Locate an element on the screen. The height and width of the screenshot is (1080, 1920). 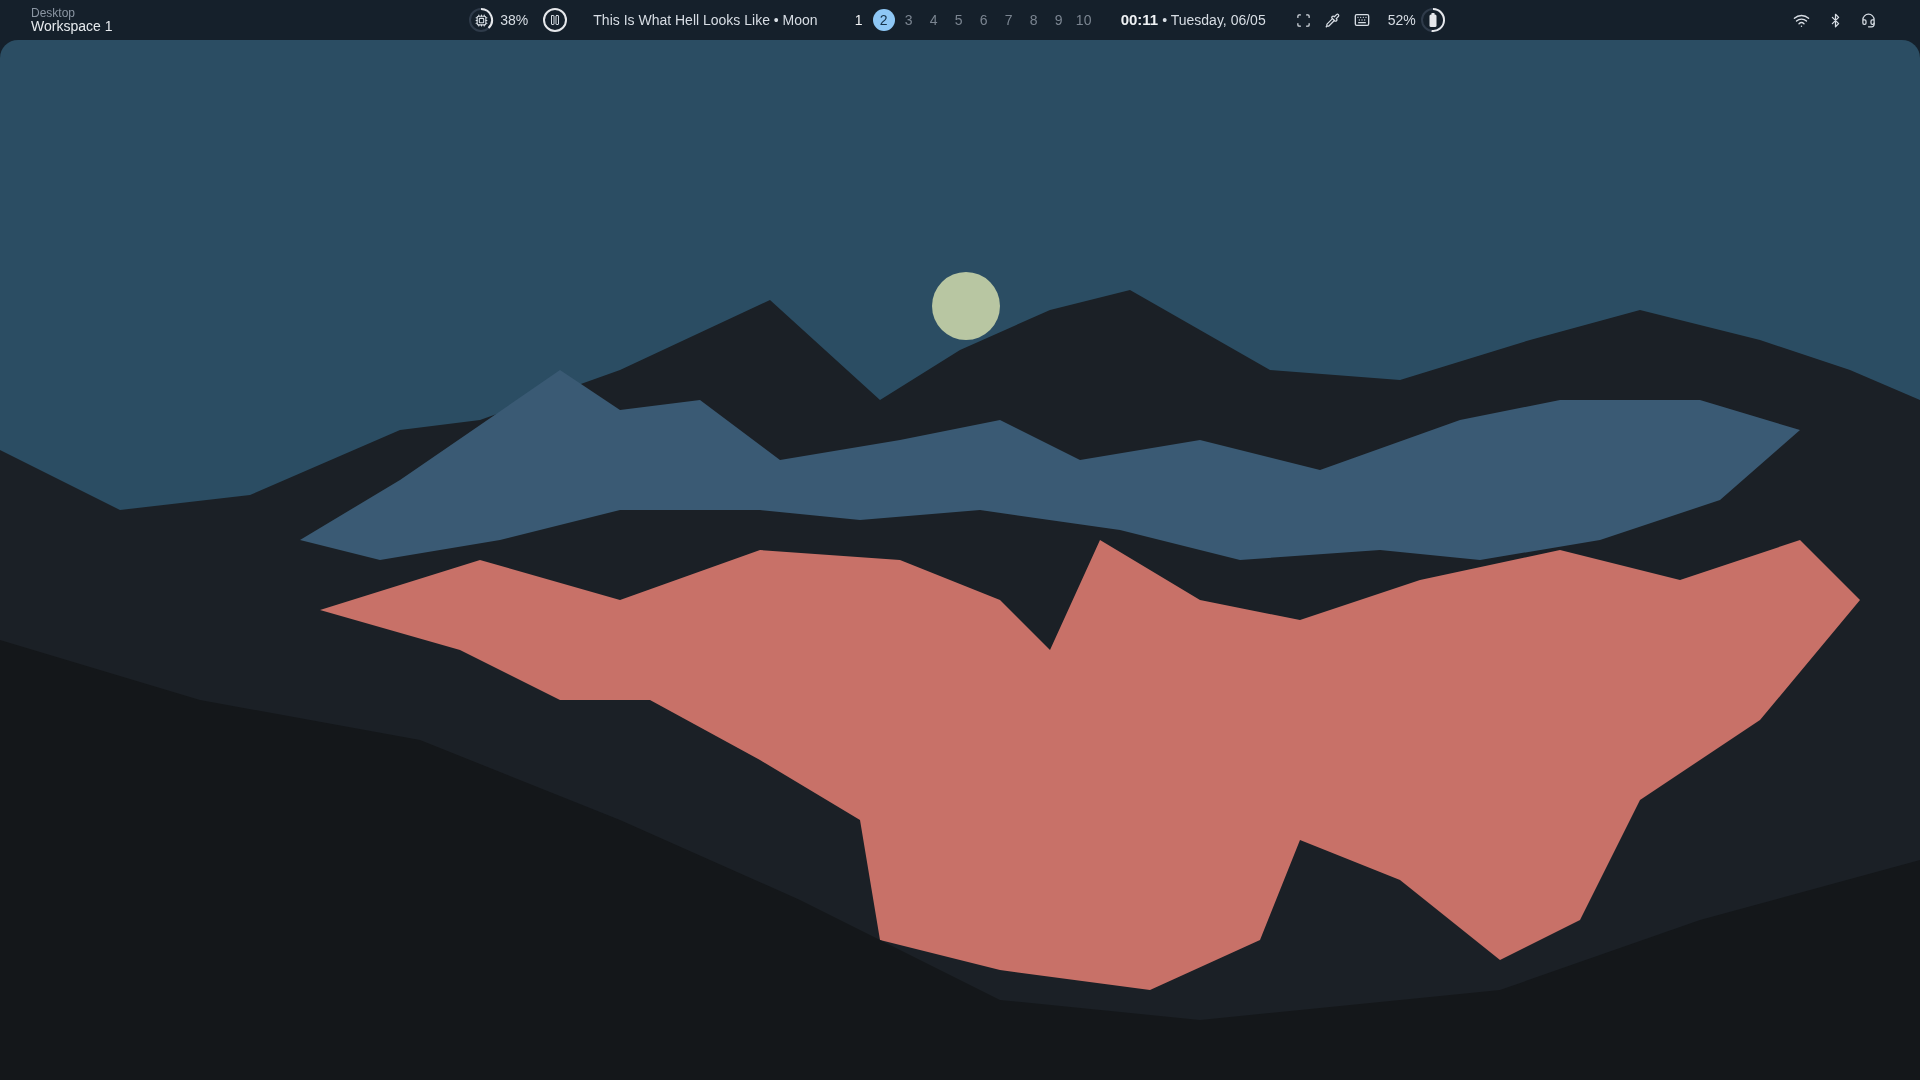
workspace-button: 2 is located at coordinates (883, 20).